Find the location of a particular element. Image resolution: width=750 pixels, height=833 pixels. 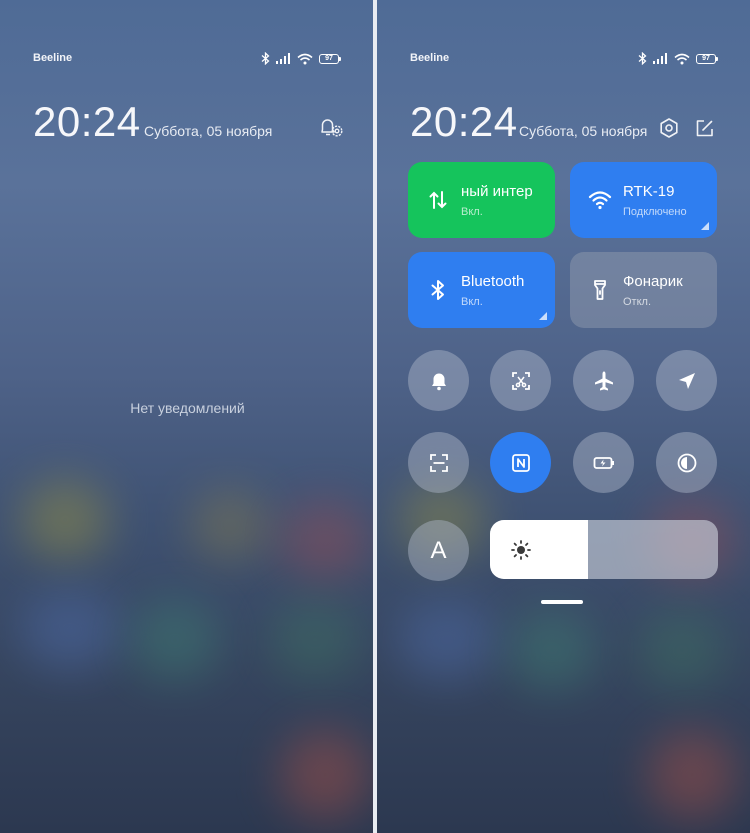

bluetooth-label: Bluetooth is located at coordinates (493, 281).